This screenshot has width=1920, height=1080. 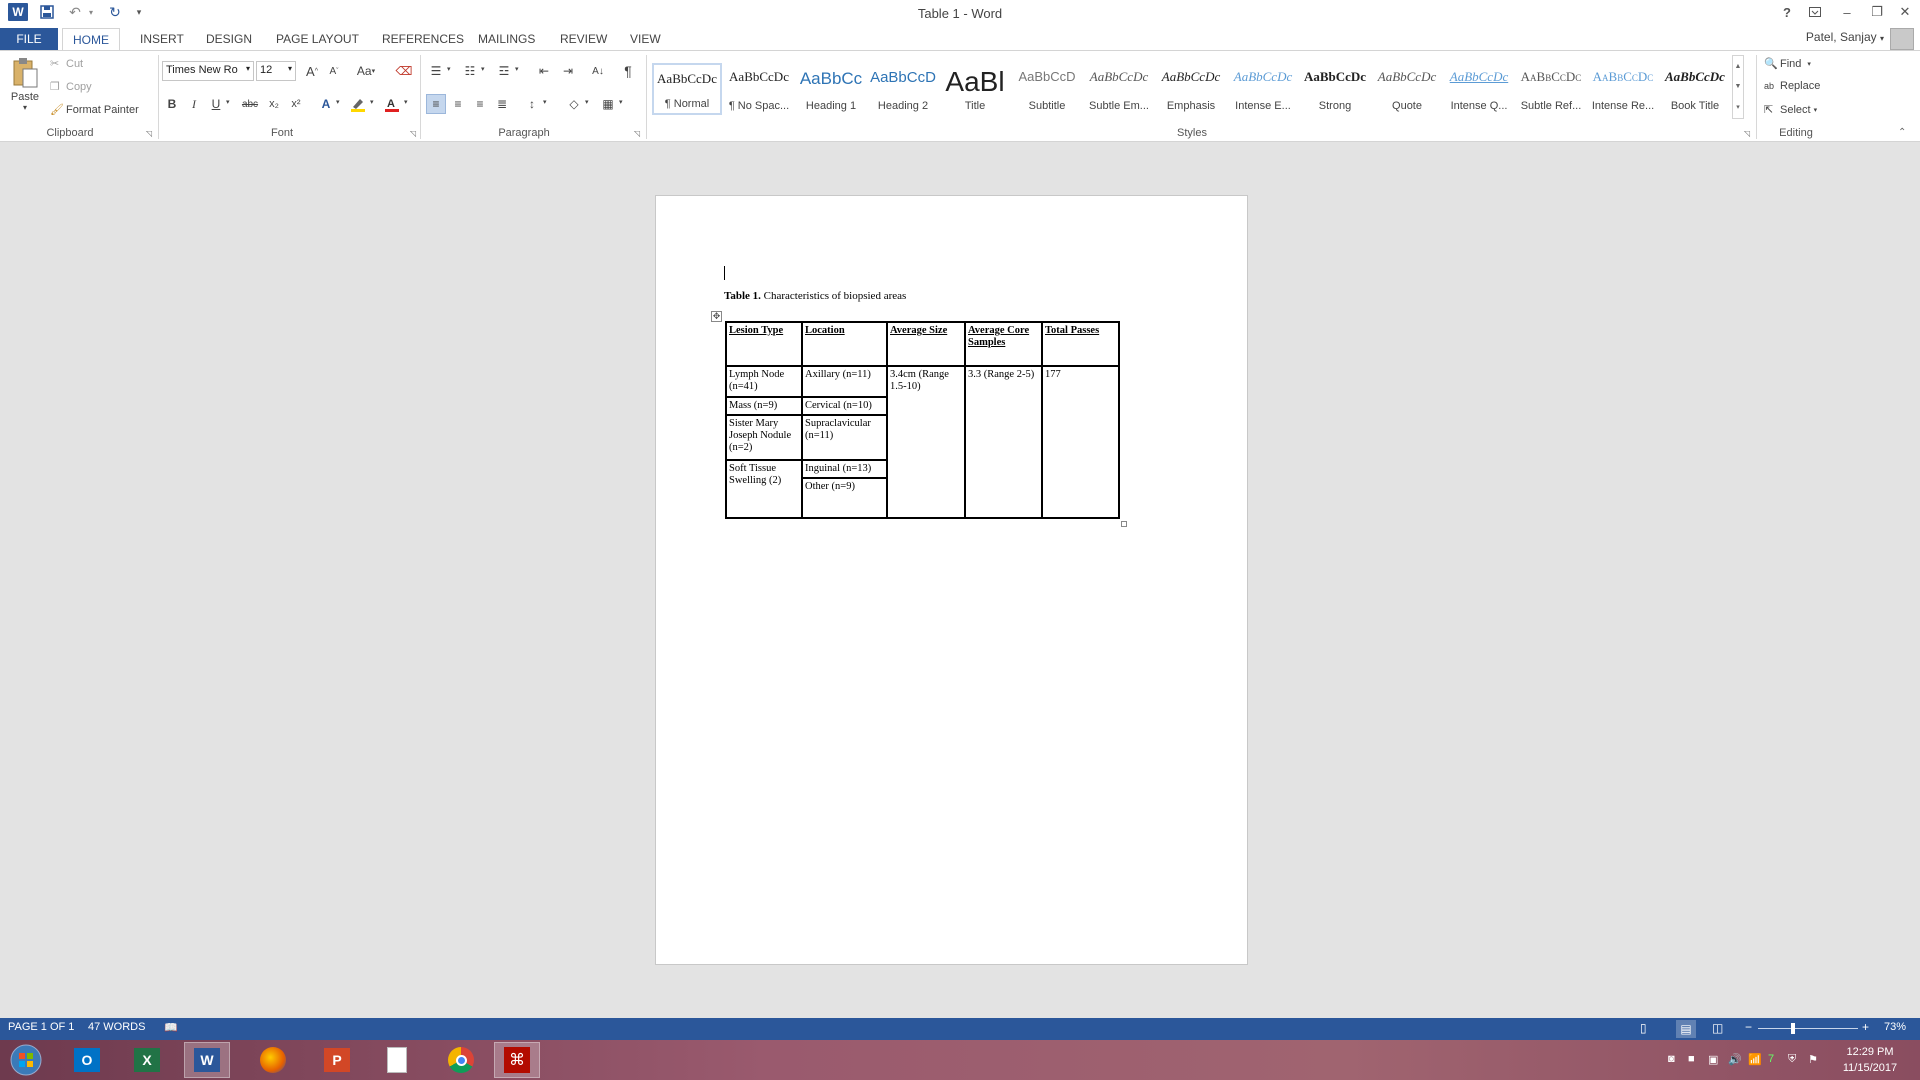 What do you see at coordinates (1905, 12) in the screenshot?
I see `close-button: ✕` at bounding box center [1905, 12].